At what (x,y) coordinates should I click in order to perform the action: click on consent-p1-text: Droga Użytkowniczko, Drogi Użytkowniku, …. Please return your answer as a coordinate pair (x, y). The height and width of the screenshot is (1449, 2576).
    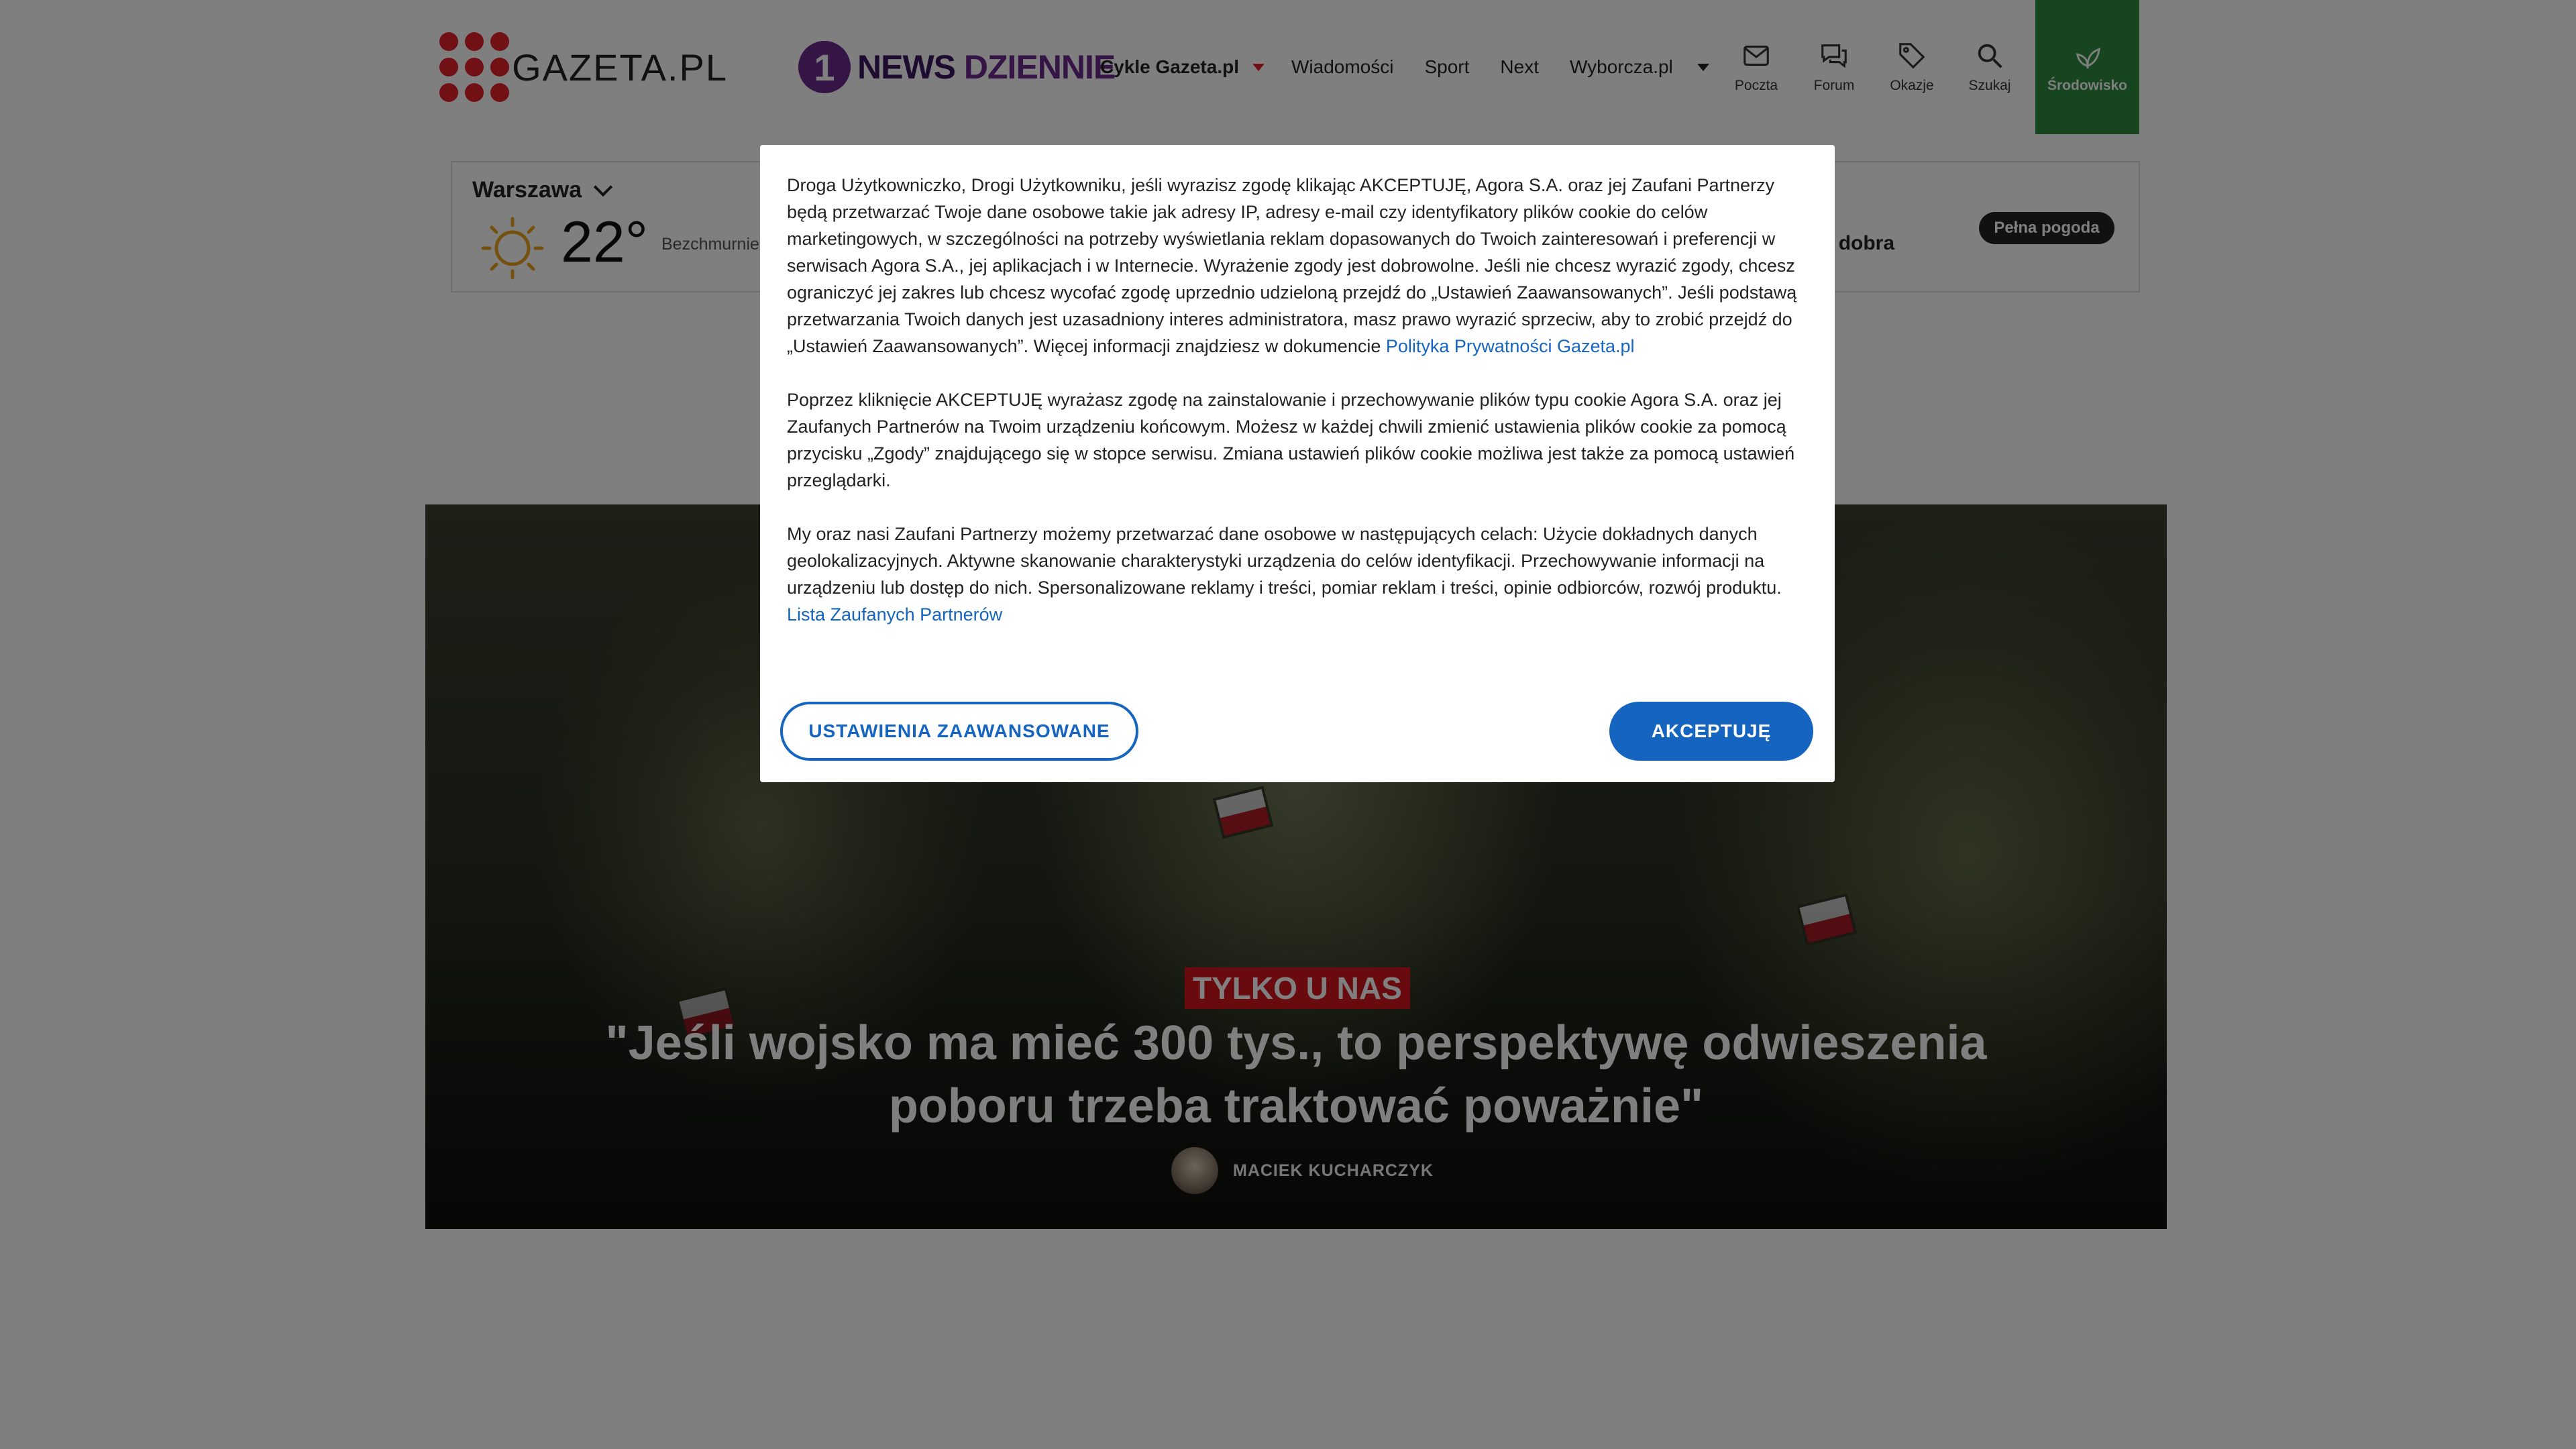
    Looking at the image, I should click on (1292, 265).